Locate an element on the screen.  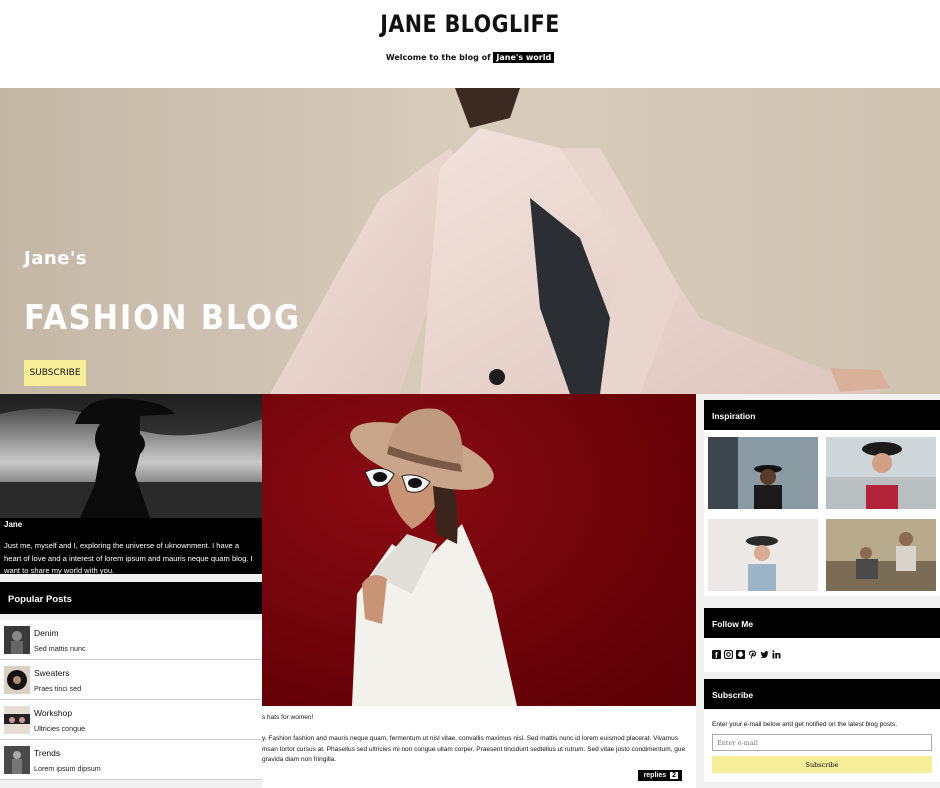
linkedin-icon is located at coordinates (776, 654).